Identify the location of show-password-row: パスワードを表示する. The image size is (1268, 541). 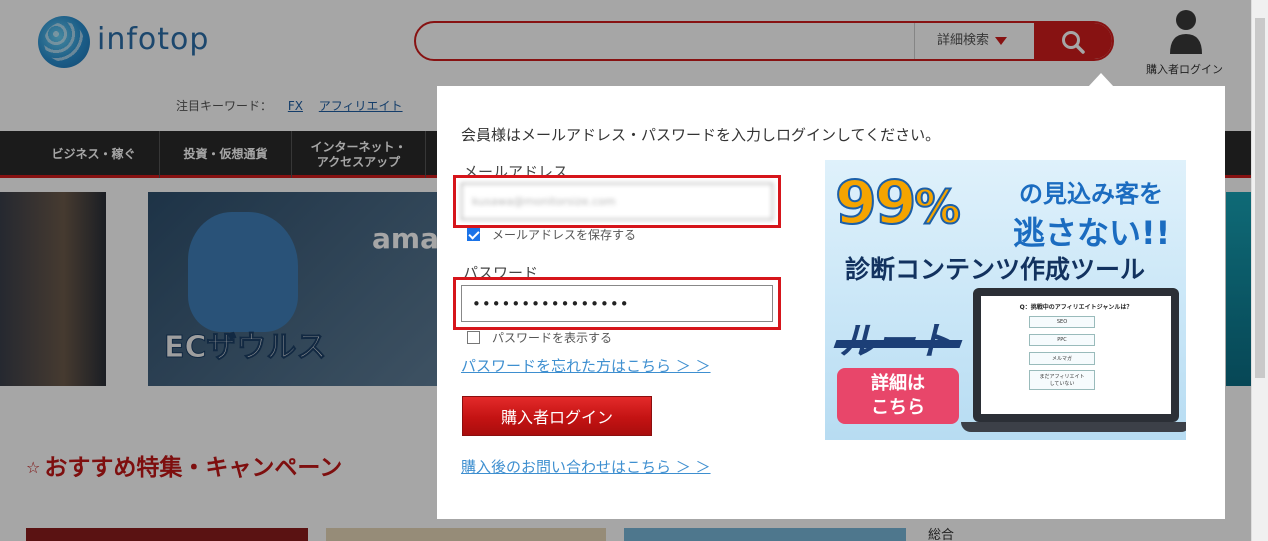
(539, 337).